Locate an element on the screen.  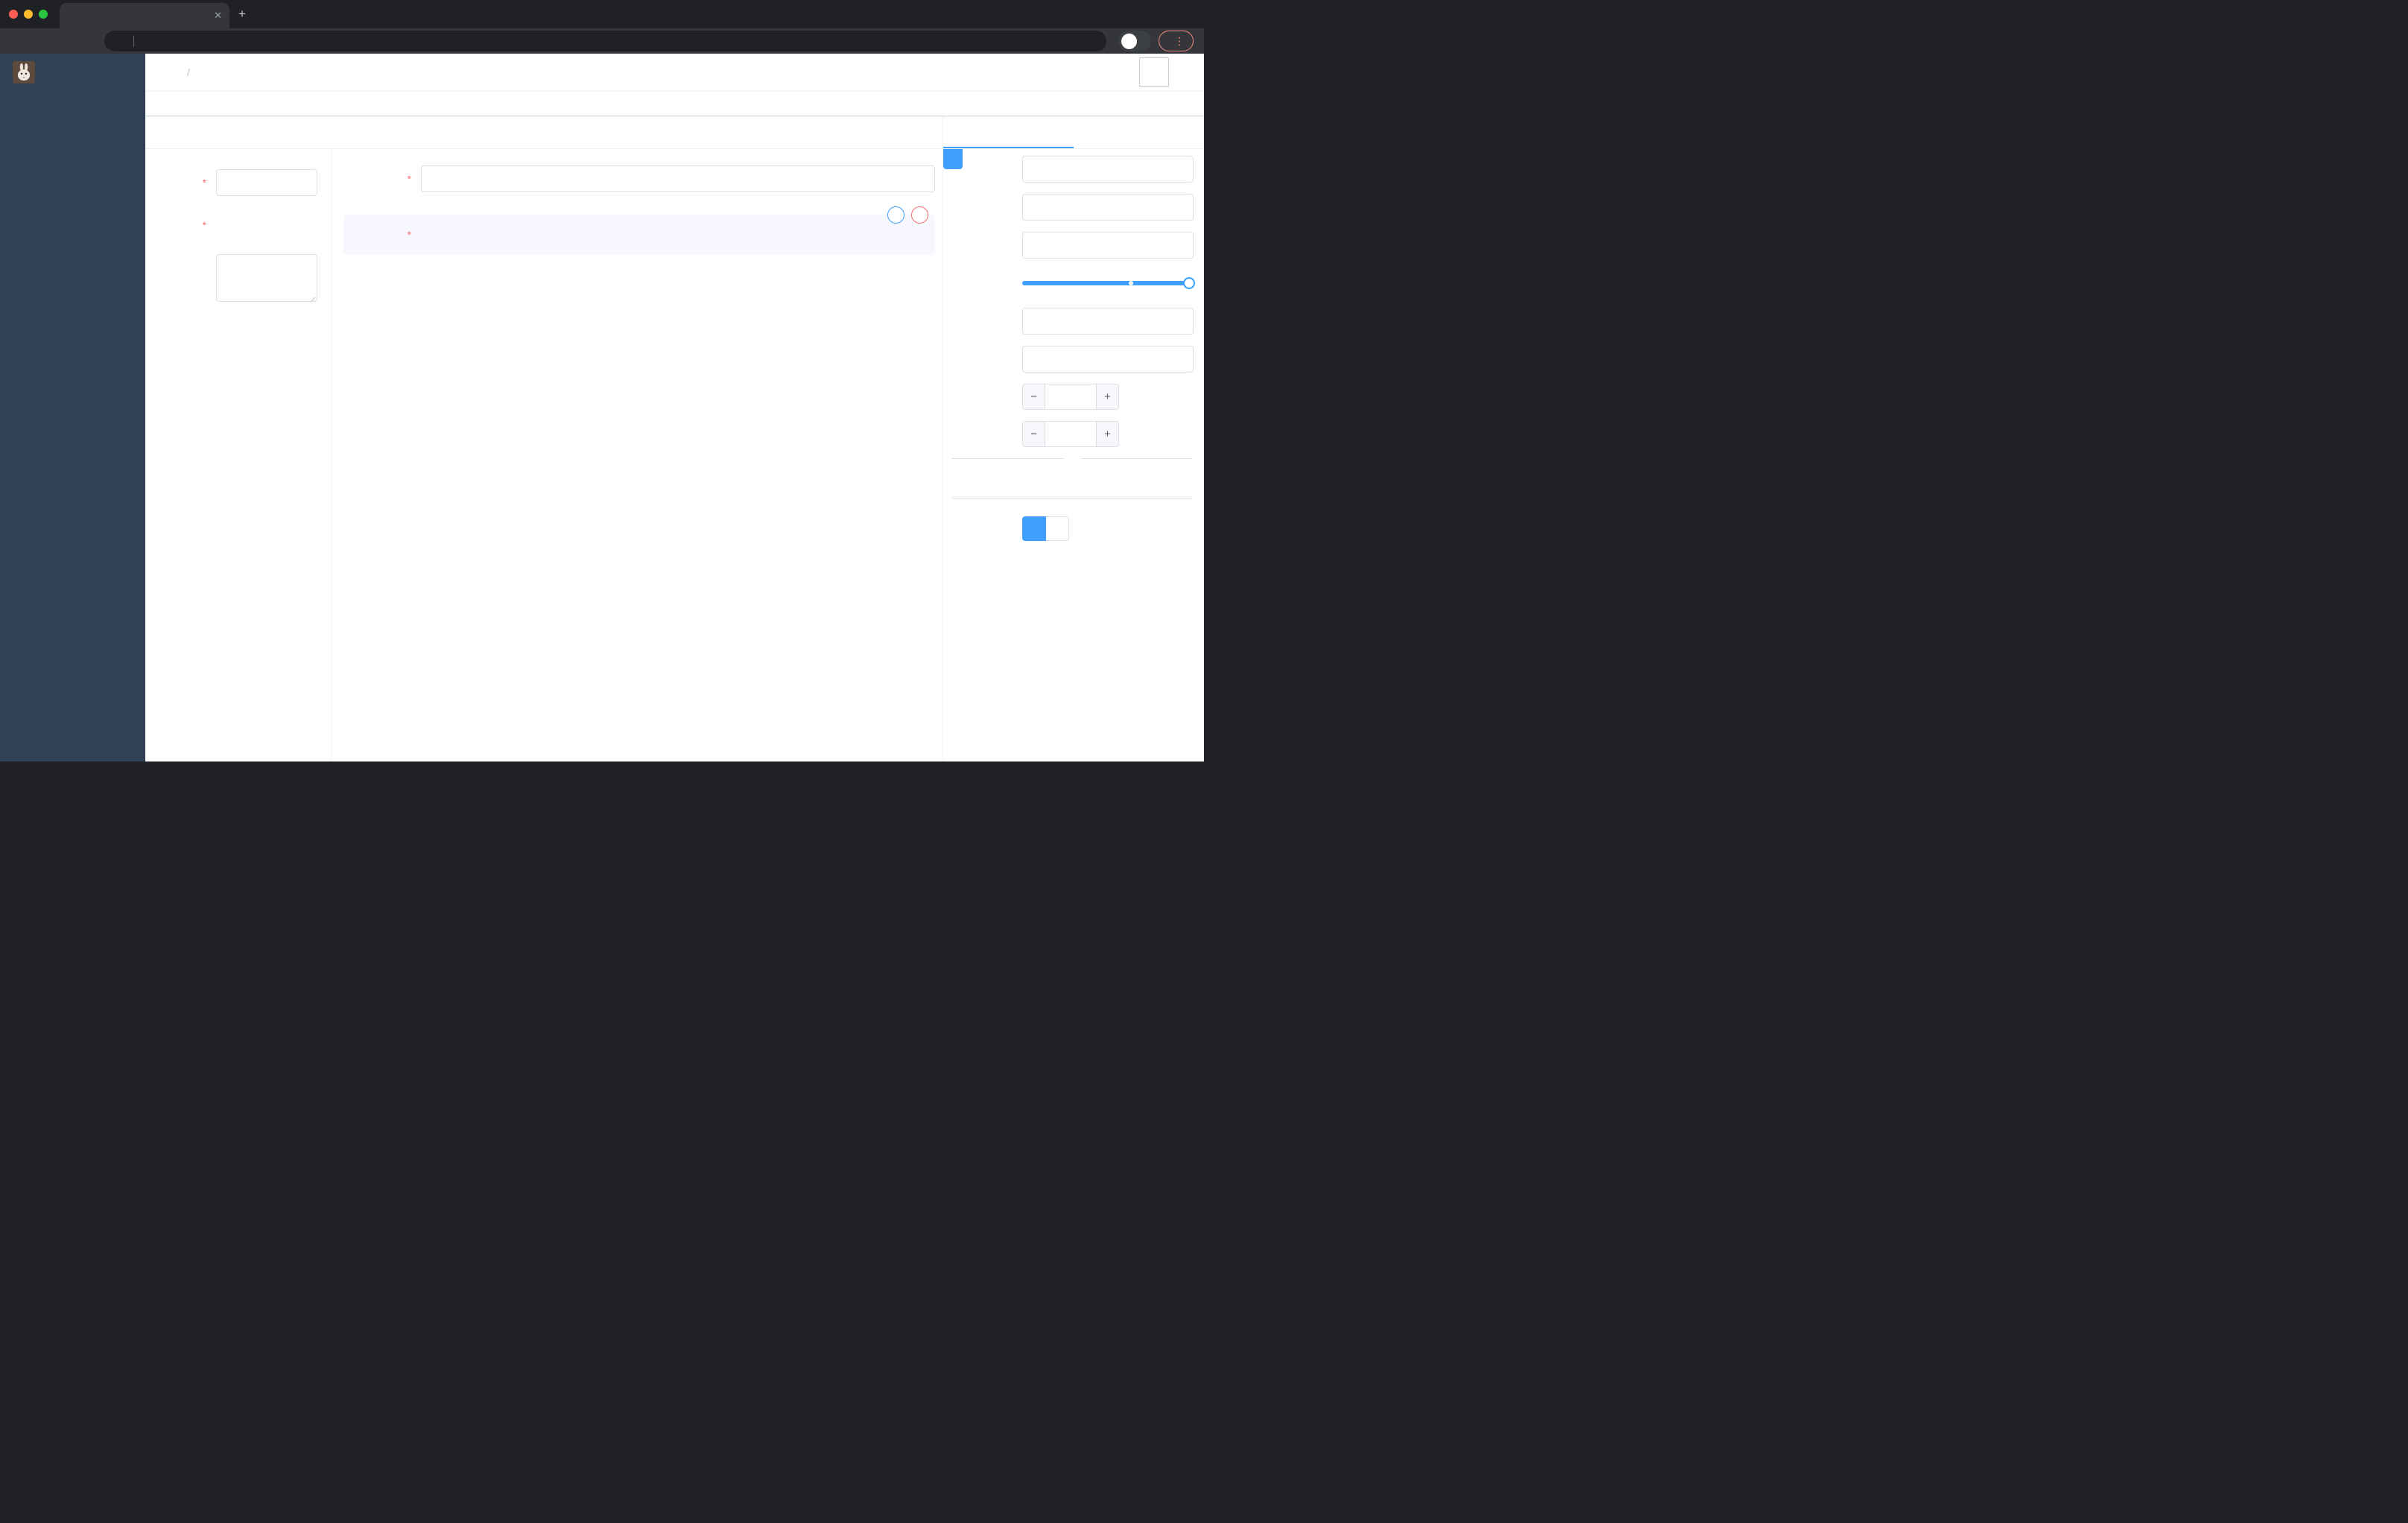
browser-menu-icon: ⋮ is located at coordinates (1179, 41).